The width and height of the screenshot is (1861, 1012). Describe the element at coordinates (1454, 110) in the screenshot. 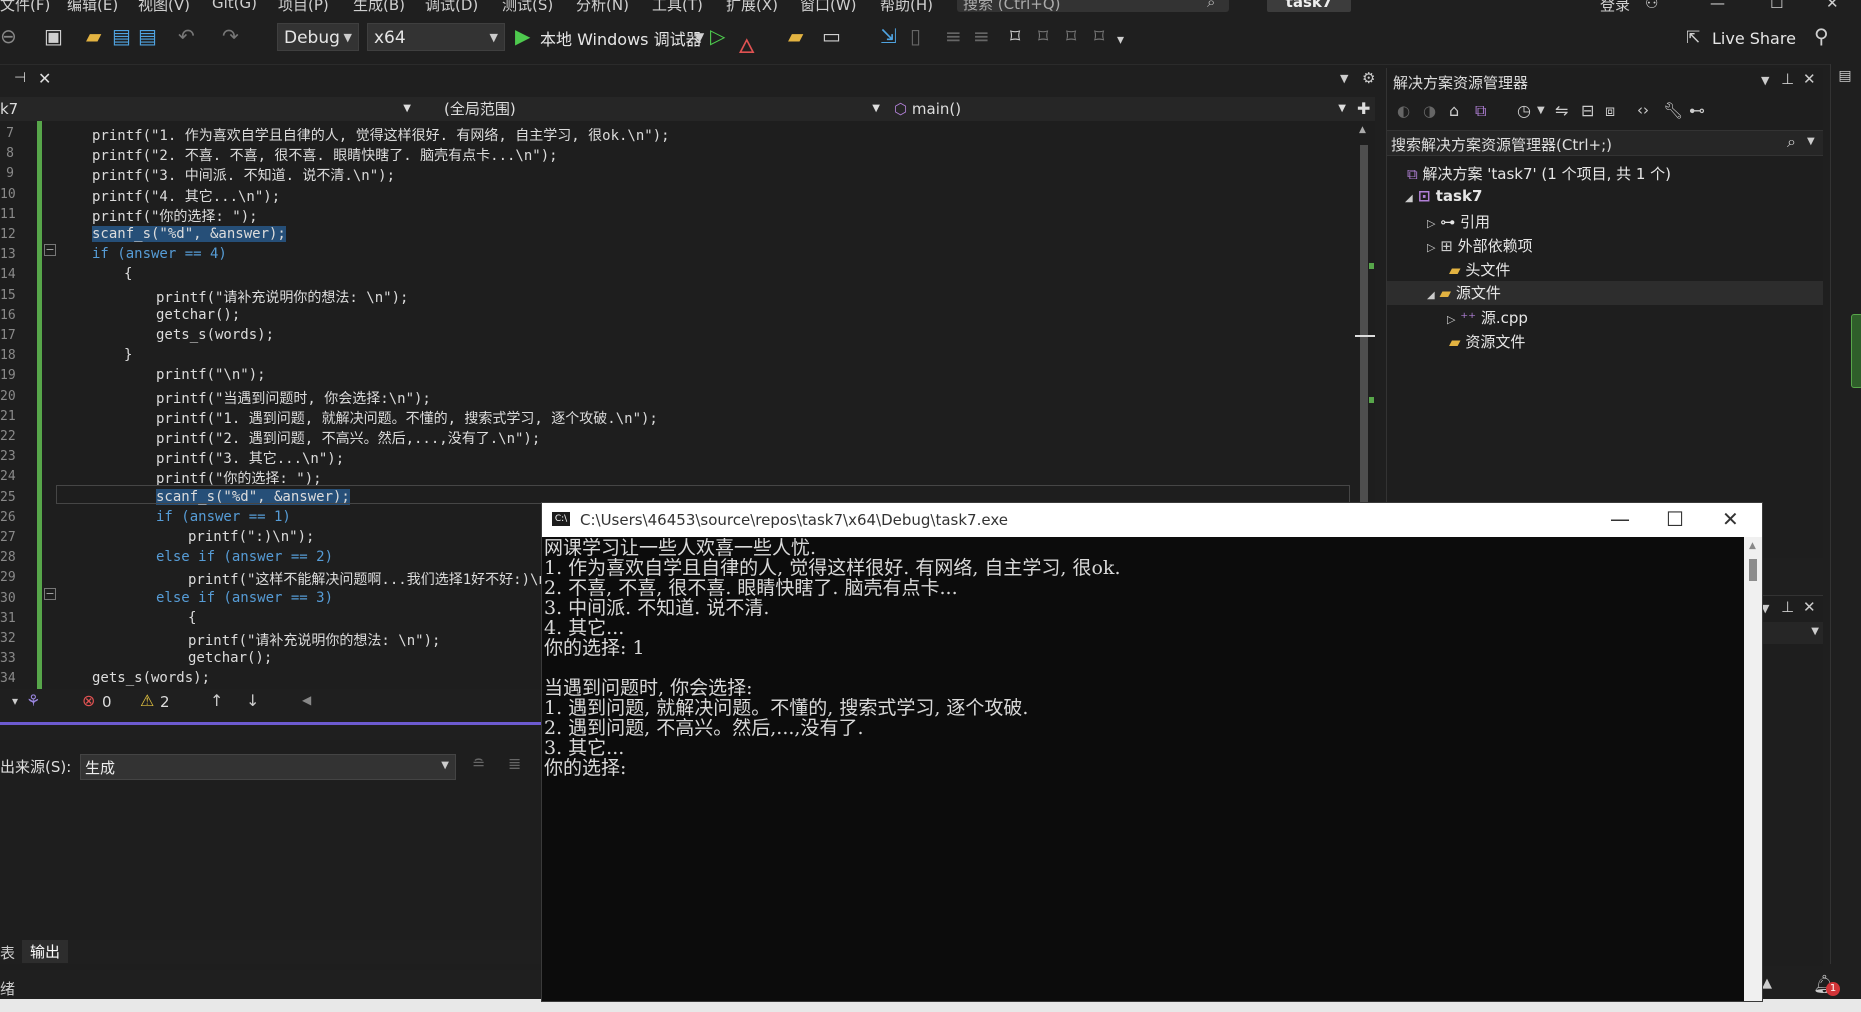

I see `home-icon: ⌂` at that location.